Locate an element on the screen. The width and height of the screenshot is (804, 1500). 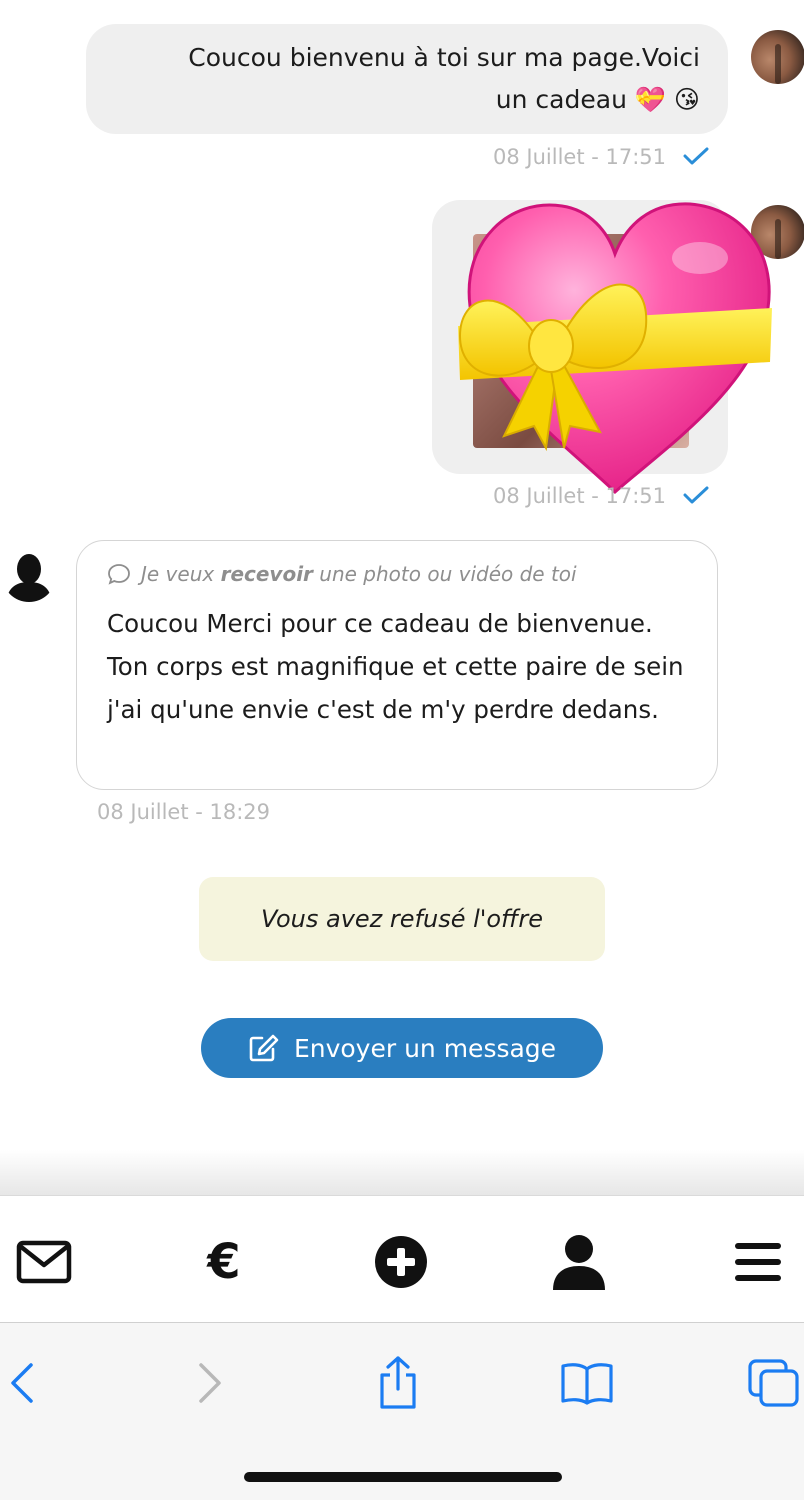
tab-menu is located at coordinates (758, 1262).